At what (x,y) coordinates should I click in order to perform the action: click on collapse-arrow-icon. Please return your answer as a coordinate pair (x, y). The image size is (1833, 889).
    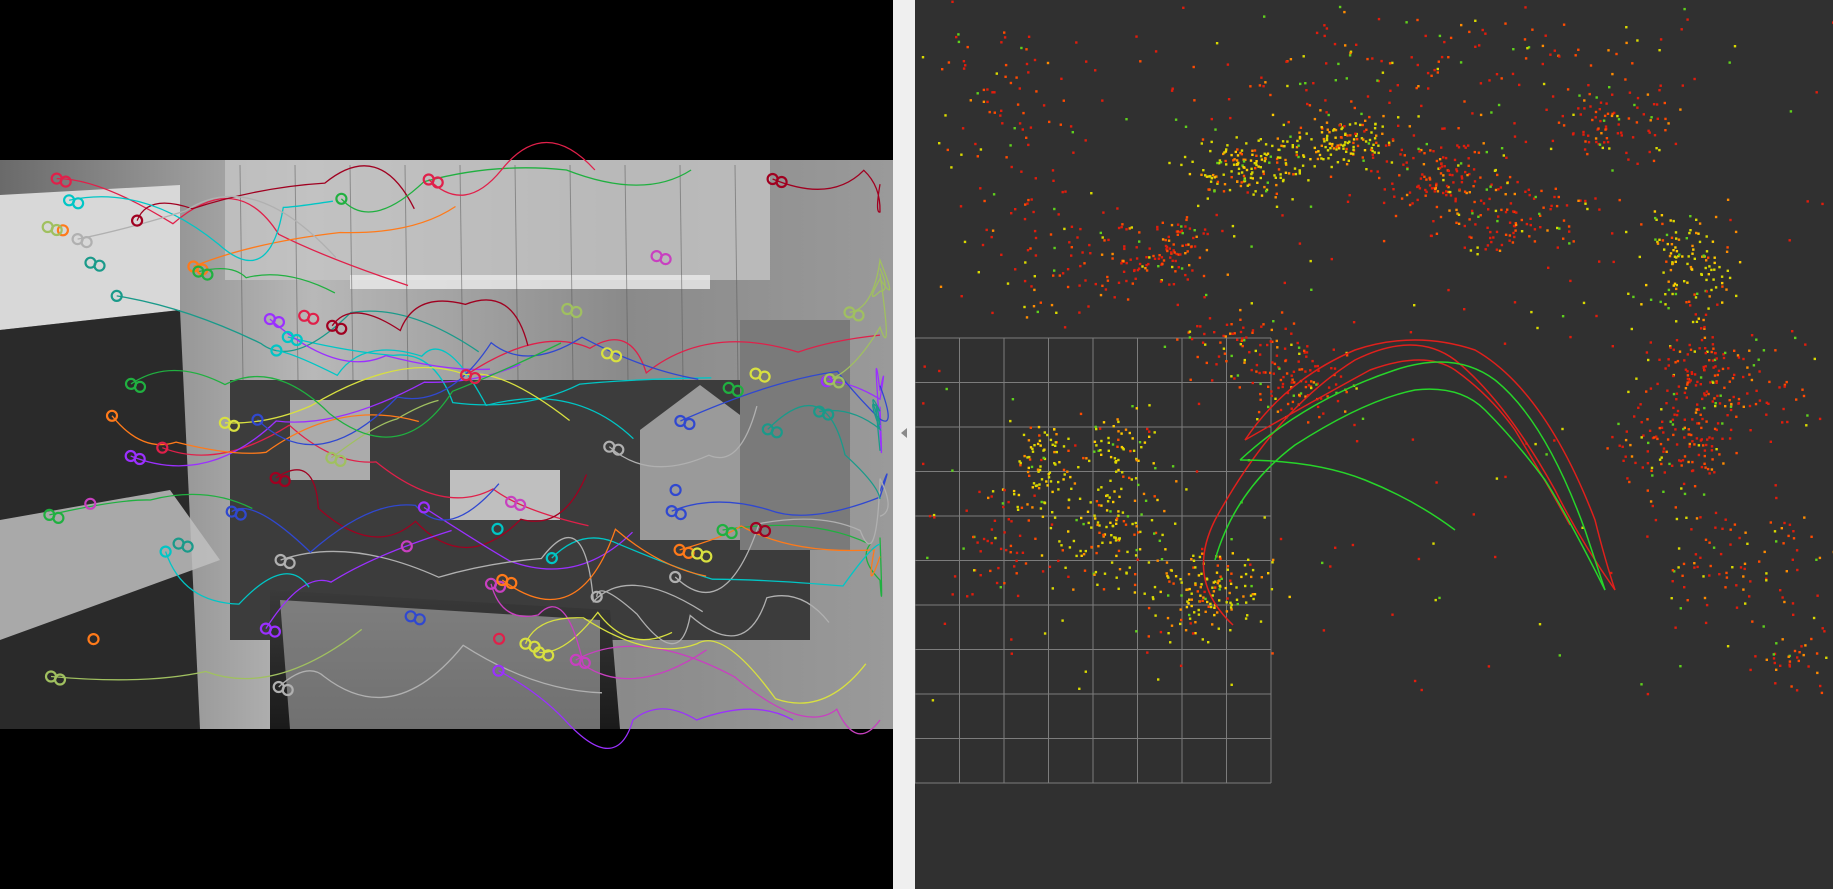
    Looking at the image, I should click on (904, 433).